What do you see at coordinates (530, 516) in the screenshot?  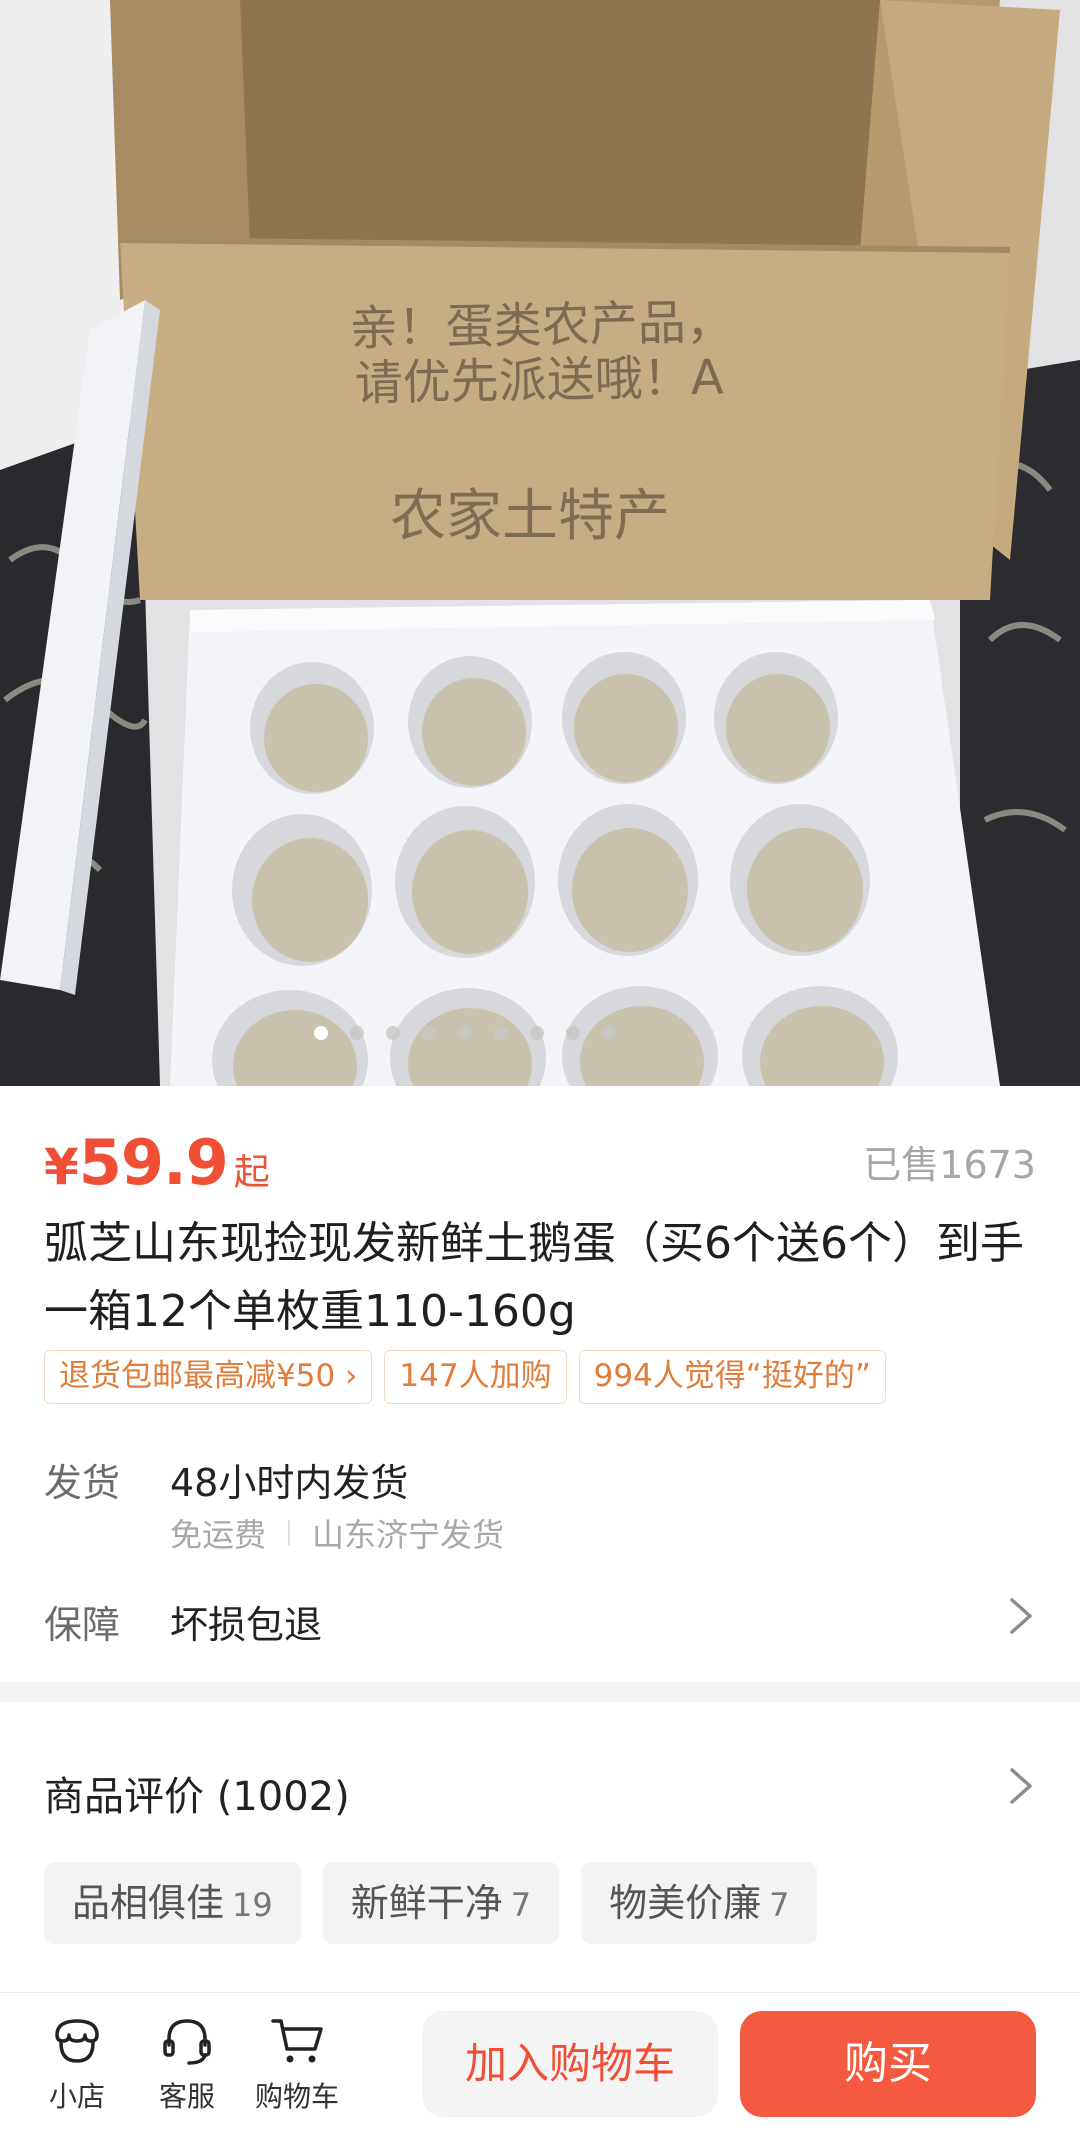 I see `box-print-line-3: 农家土特产` at bounding box center [530, 516].